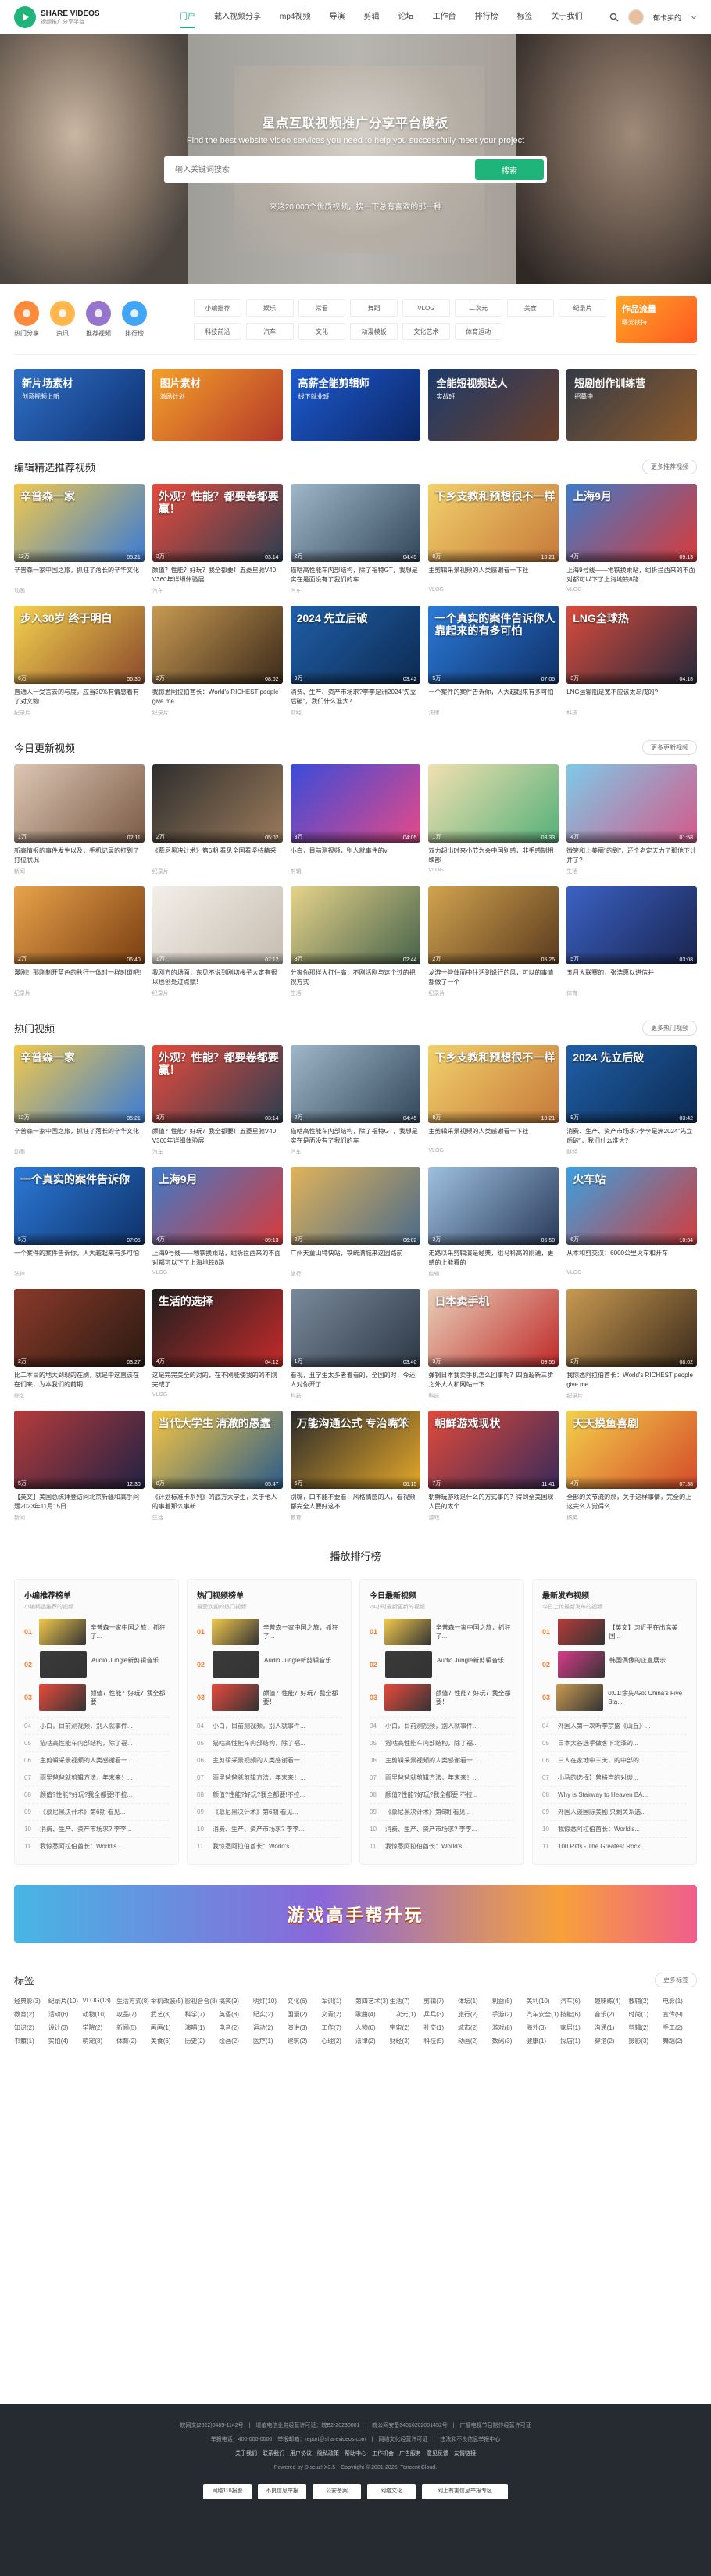 The height and width of the screenshot is (2576, 711). What do you see at coordinates (92, 17) in the screenshot?
I see `logo: SHARE VIDEOS 视频推广分享平台` at bounding box center [92, 17].